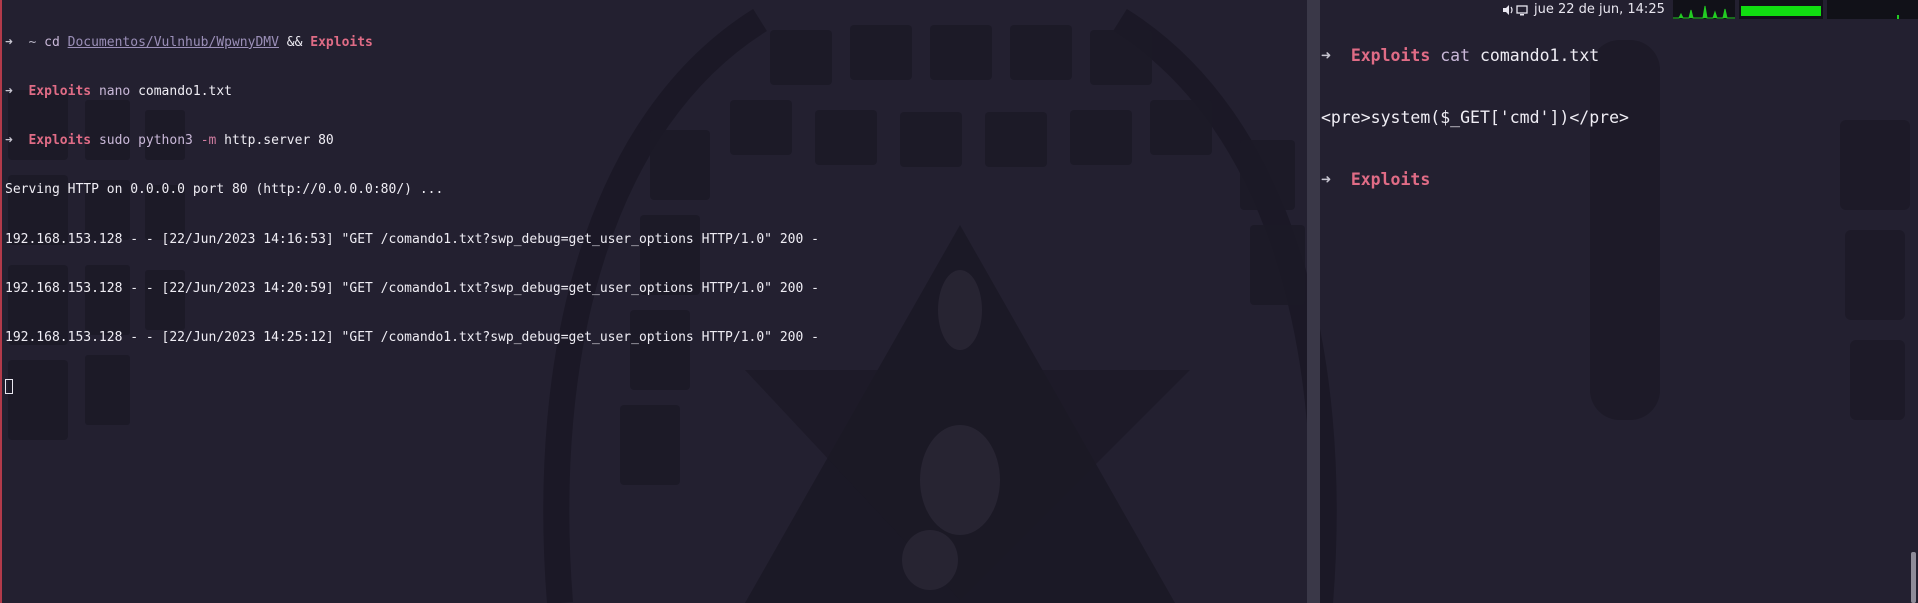  Describe the element at coordinates (412, 387) in the screenshot. I see `terminal-cursor-line` at that location.